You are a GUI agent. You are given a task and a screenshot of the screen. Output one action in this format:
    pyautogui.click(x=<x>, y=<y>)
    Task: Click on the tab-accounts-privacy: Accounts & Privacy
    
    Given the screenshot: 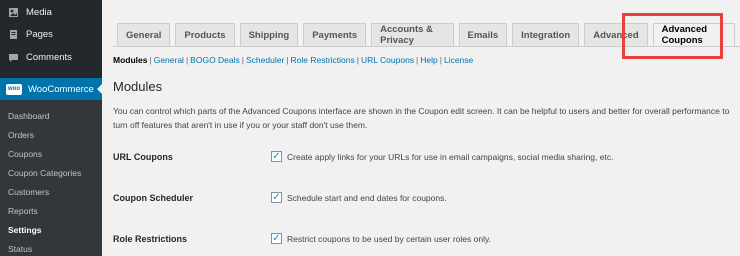 What is the action you would take?
    pyautogui.click(x=412, y=34)
    